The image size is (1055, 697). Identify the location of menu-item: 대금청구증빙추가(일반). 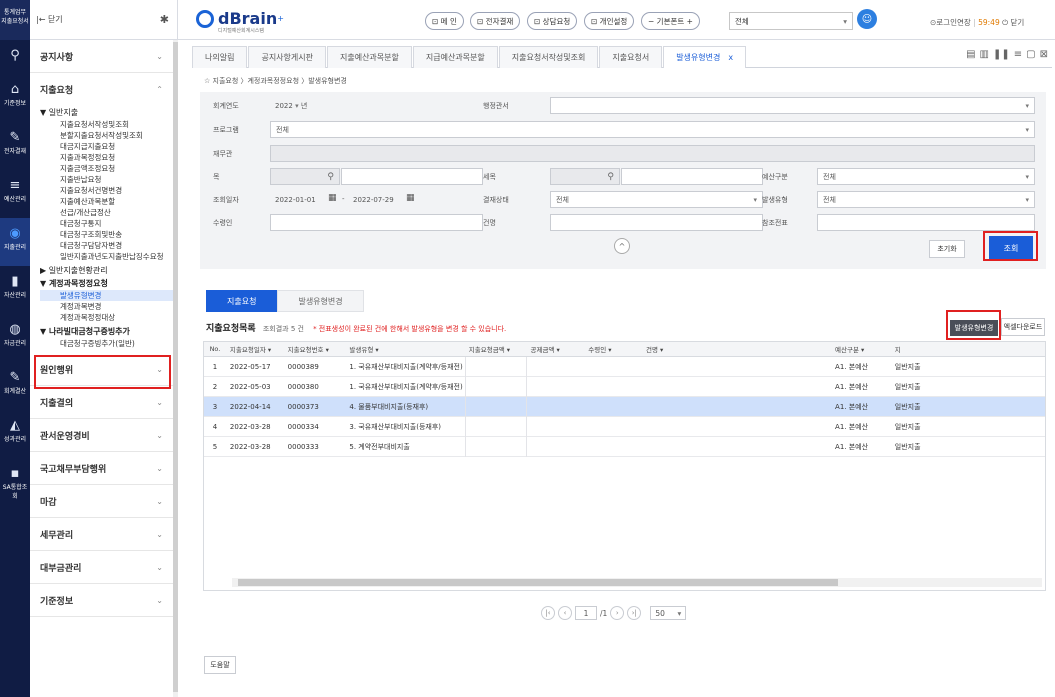
(108, 343).